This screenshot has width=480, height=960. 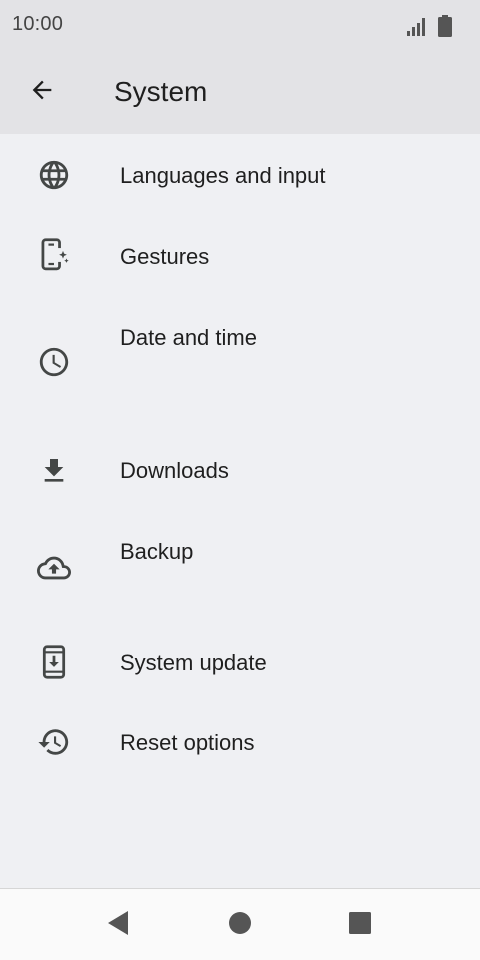 I want to click on settings-item-label: Backup, so click(x=157, y=551).